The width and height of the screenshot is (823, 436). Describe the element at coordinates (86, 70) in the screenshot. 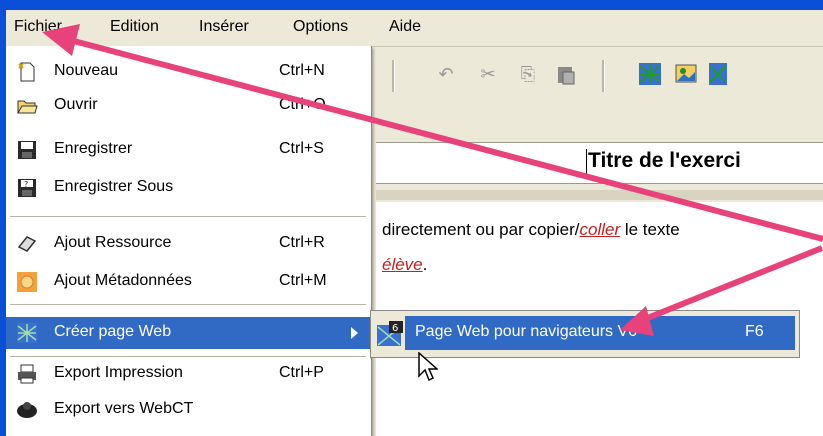

I see `menu-item-label: Nouveau` at that location.